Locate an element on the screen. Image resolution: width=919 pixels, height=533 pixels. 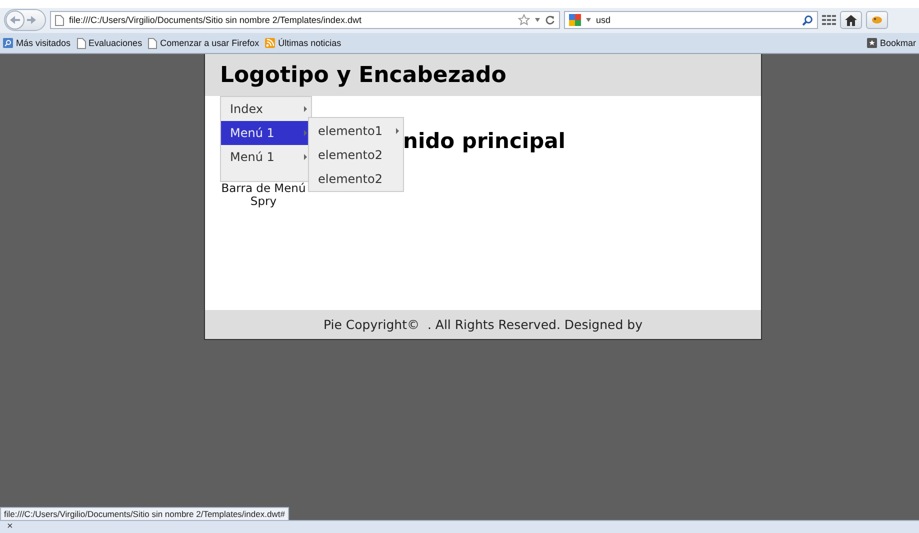
bookmark-star-icon is located at coordinates (871, 43).